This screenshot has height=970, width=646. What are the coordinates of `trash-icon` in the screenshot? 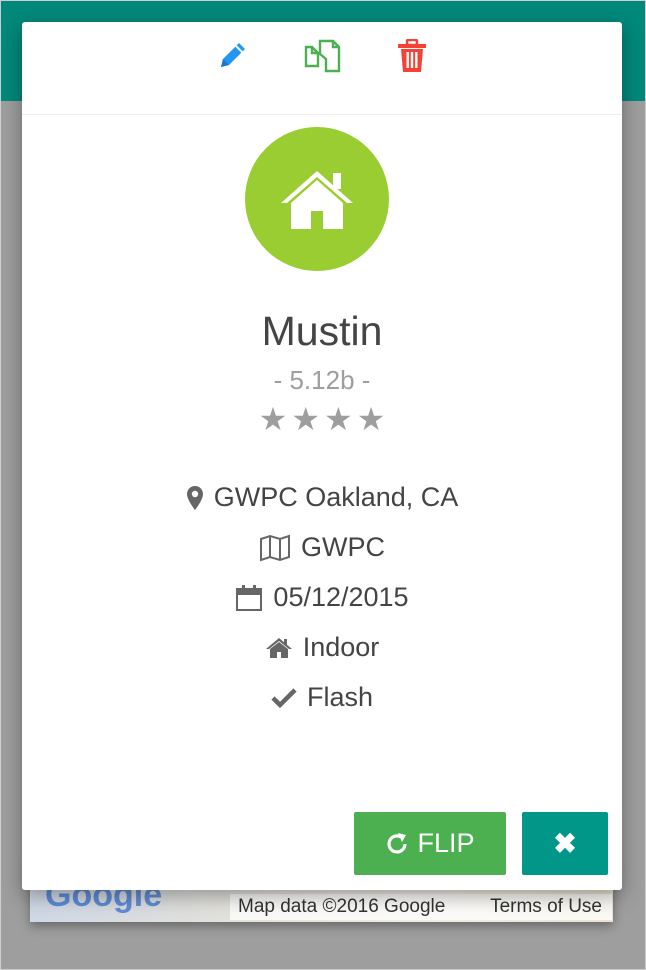 It's located at (412, 55).